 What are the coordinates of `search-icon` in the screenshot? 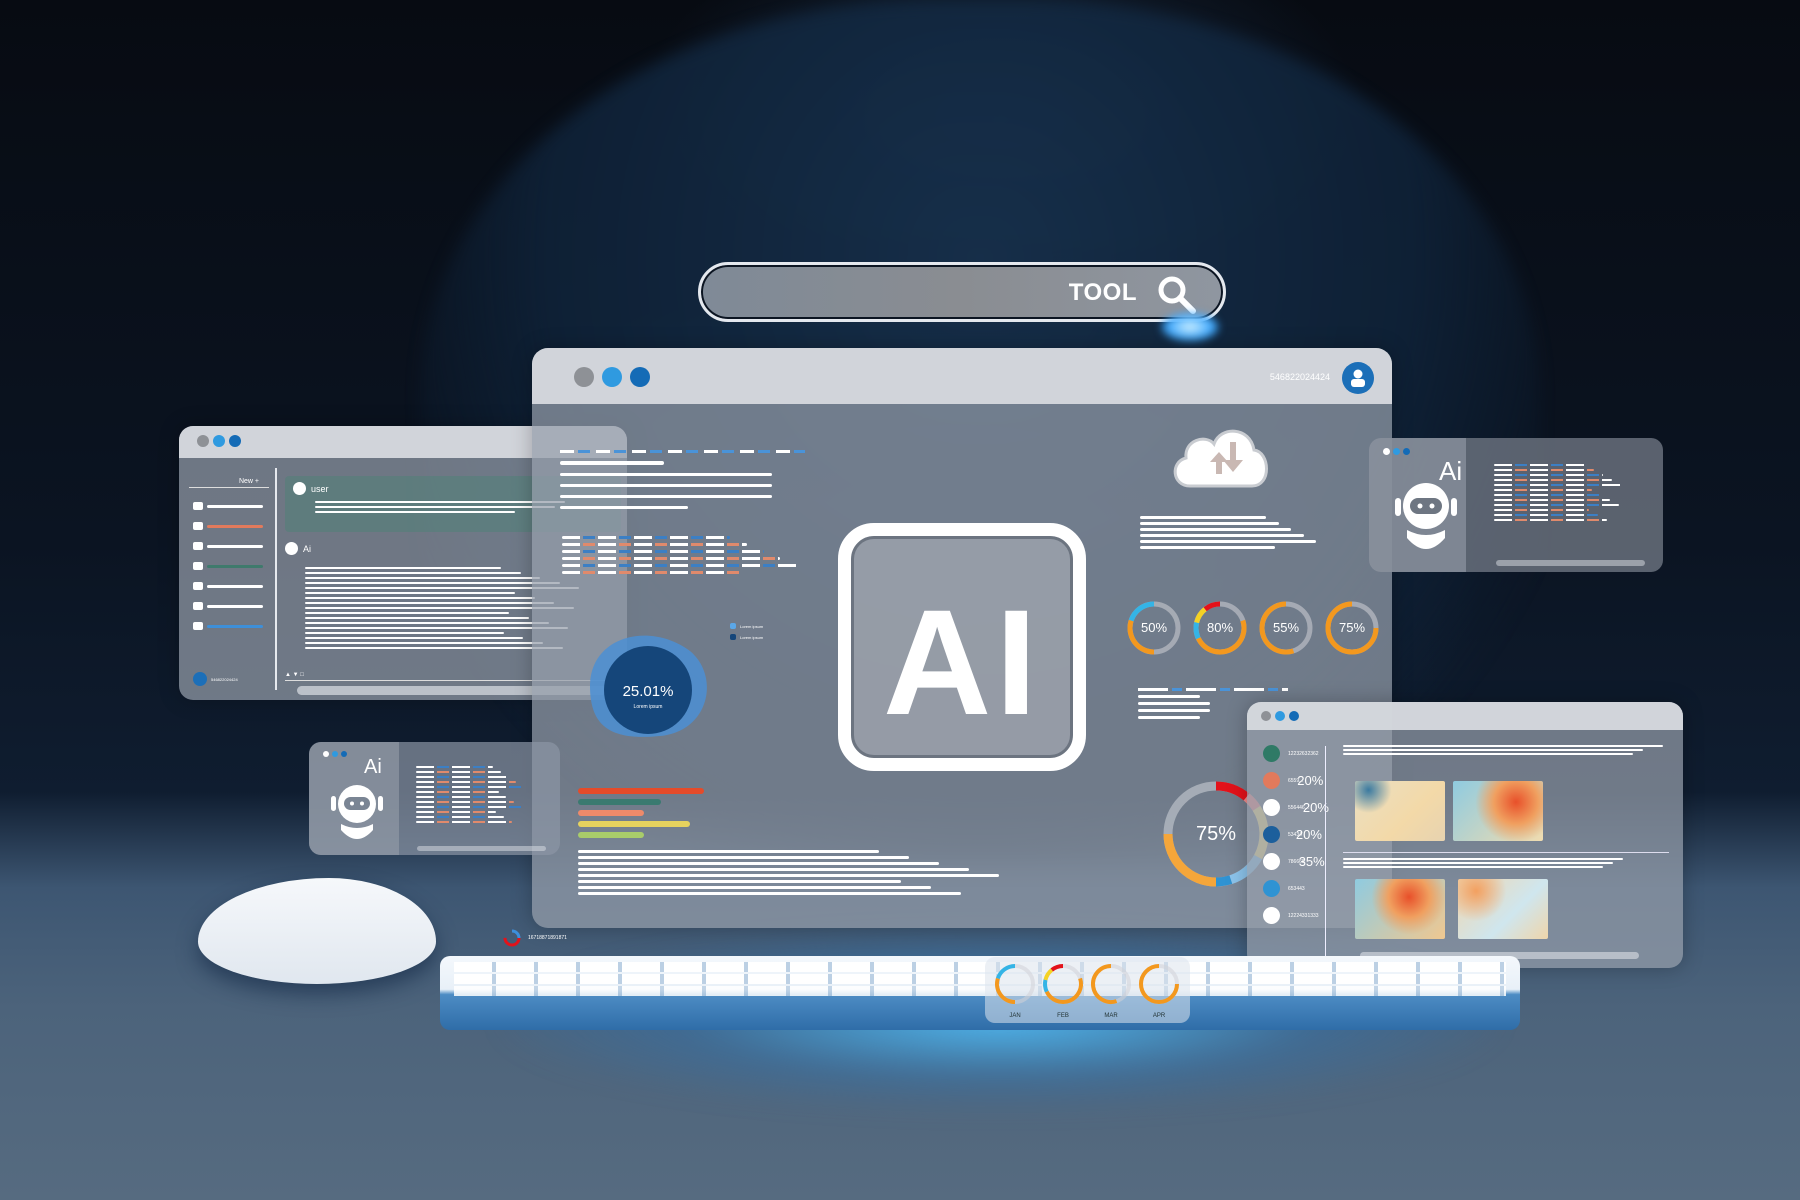 It's located at (1177, 295).